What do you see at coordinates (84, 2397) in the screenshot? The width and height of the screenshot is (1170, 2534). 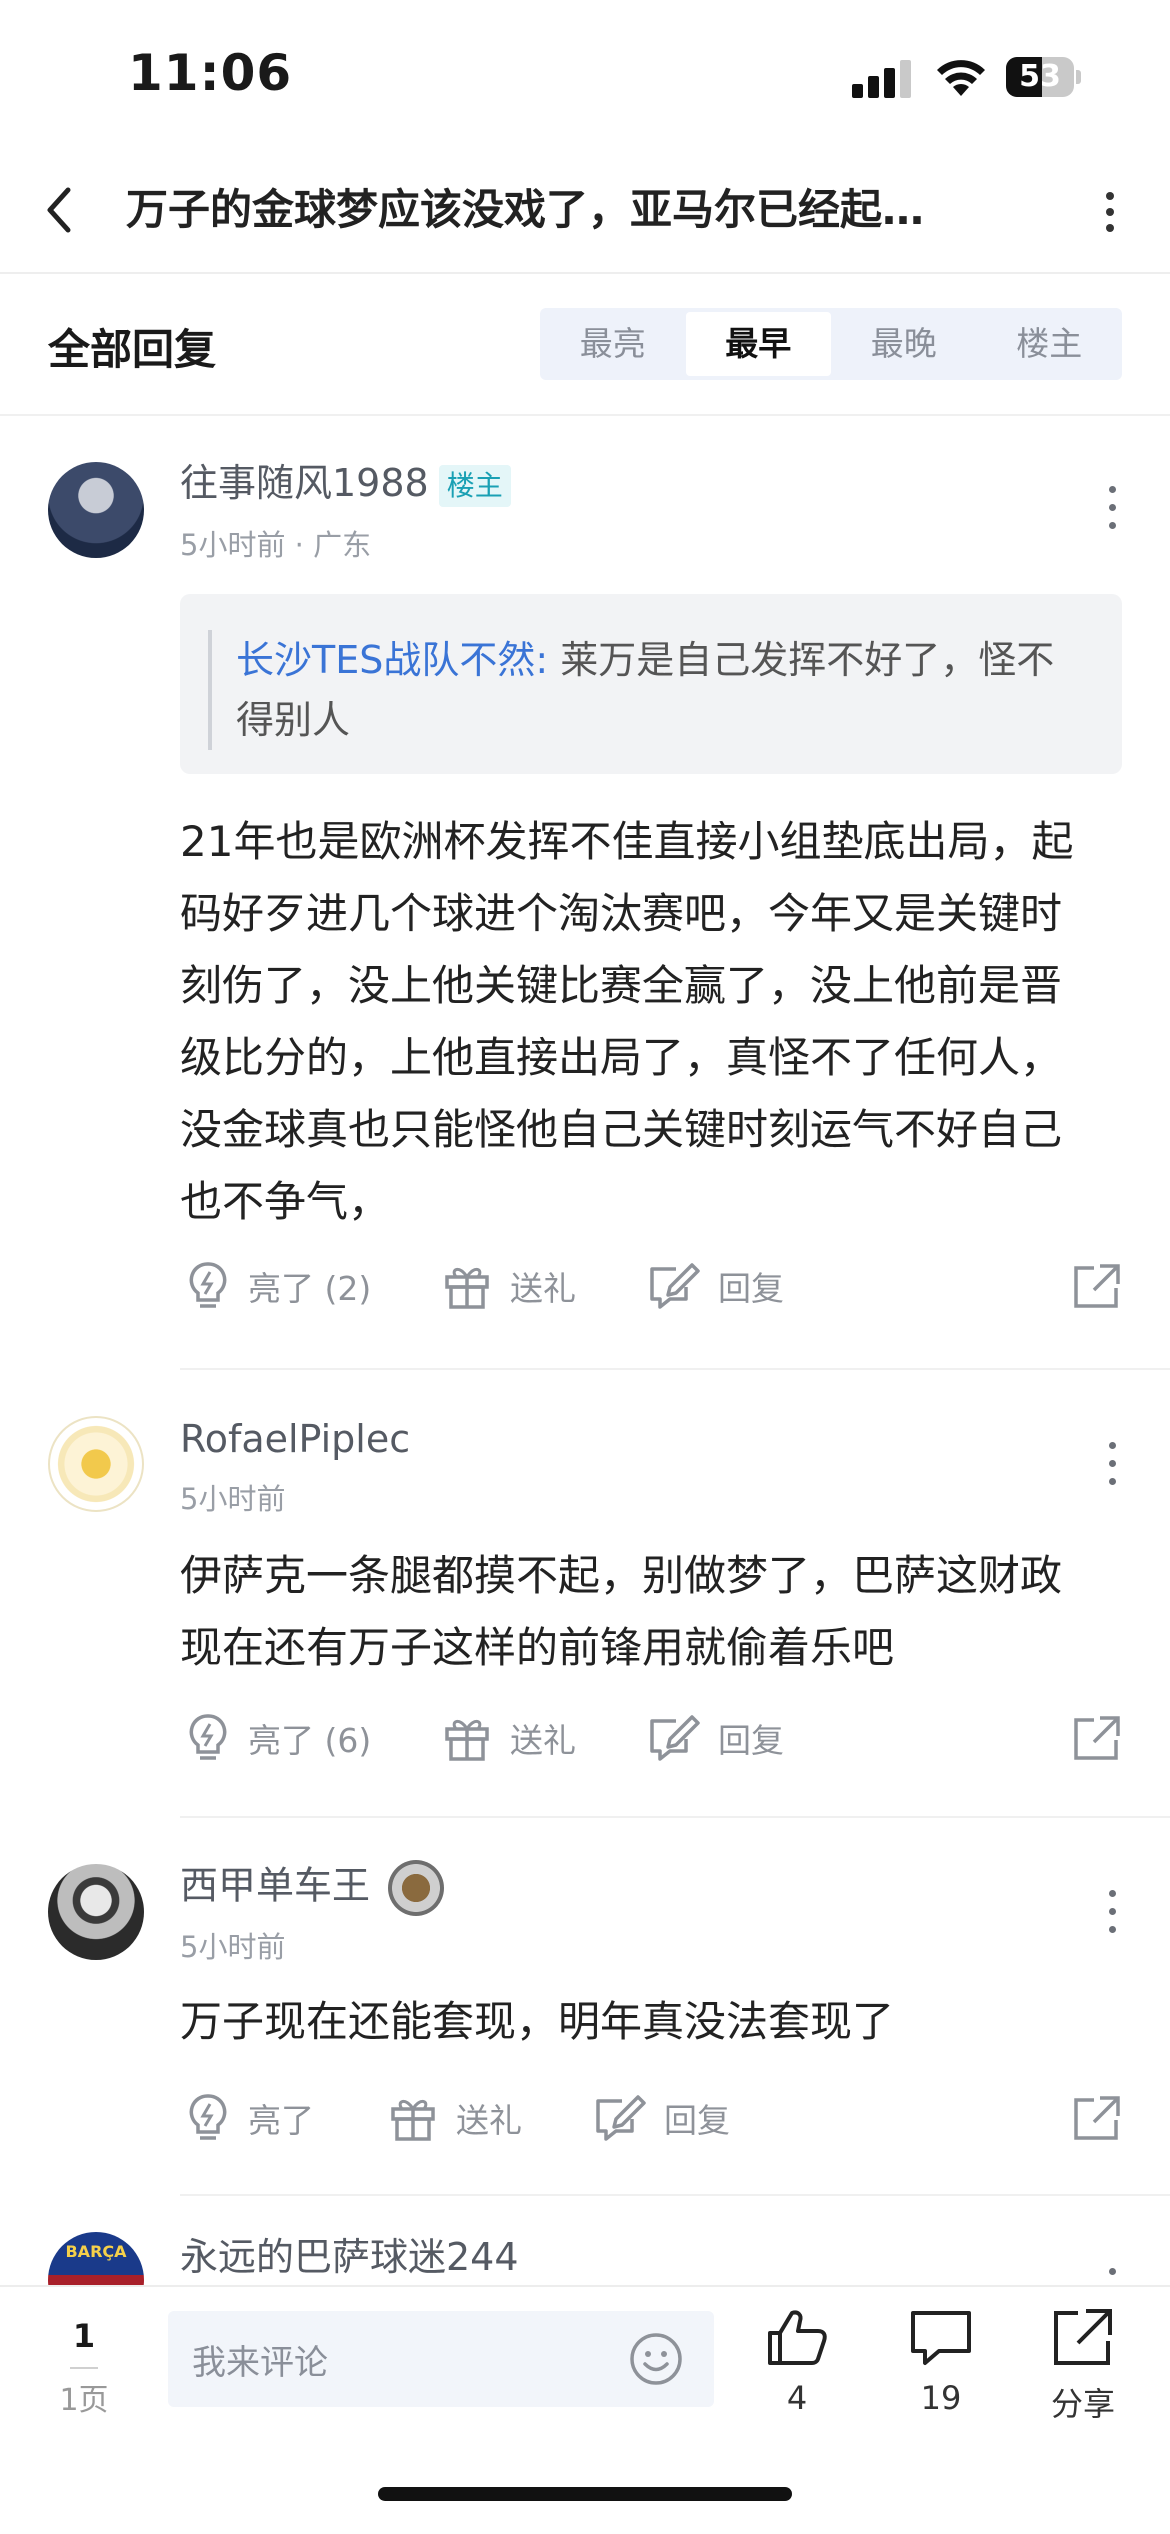 I see `page-label: 1页` at bounding box center [84, 2397].